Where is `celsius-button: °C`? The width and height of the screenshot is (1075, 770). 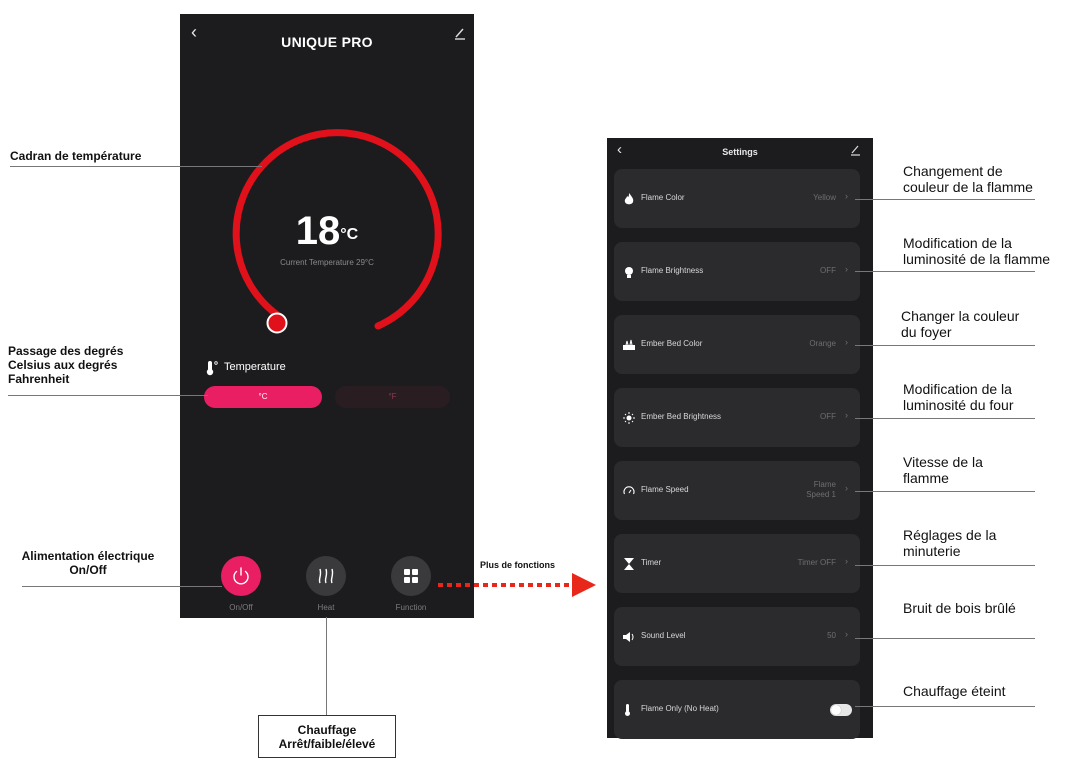
celsius-button: °C is located at coordinates (263, 397).